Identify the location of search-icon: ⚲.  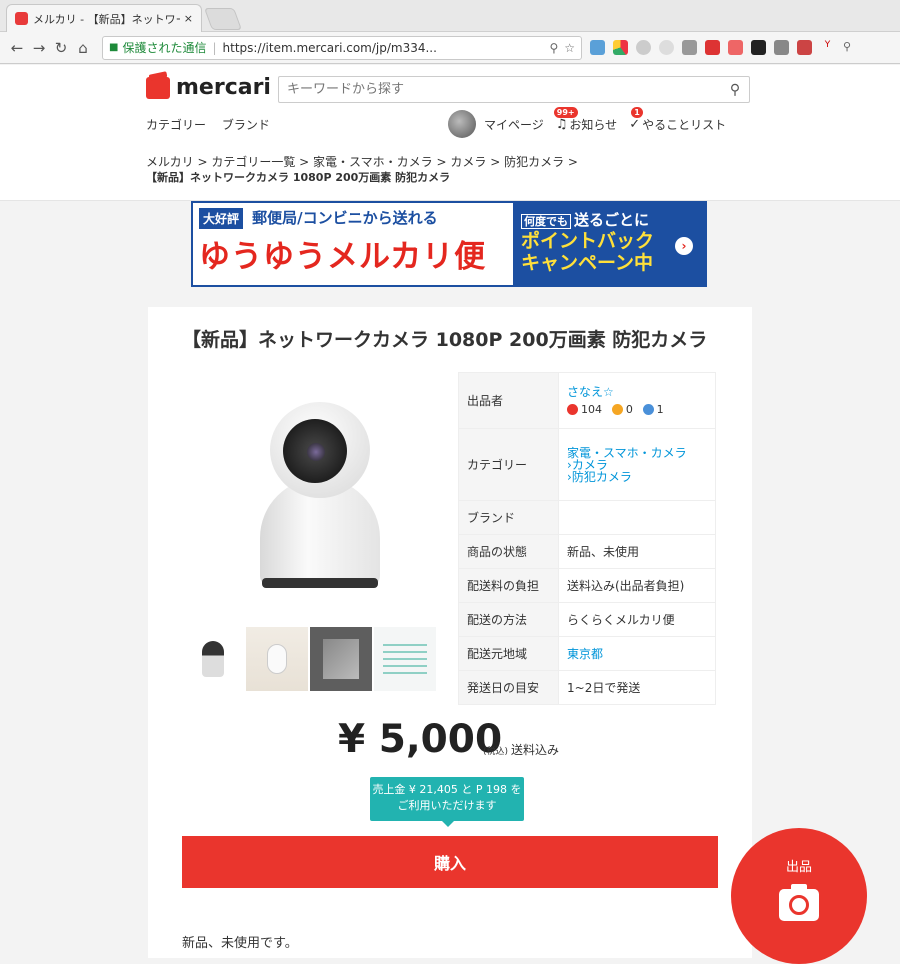
(735, 90).